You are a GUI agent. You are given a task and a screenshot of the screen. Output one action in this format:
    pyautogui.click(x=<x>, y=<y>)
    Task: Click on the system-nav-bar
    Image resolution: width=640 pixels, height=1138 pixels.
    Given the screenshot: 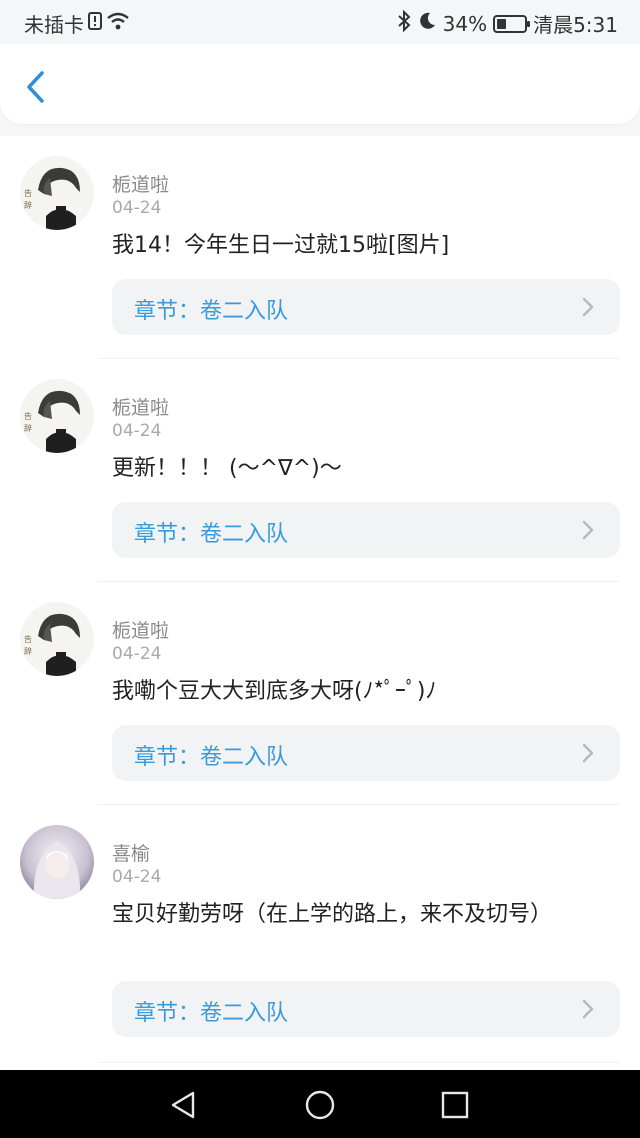 What is the action you would take?
    pyautogui.click(x=320, y=1104)
    